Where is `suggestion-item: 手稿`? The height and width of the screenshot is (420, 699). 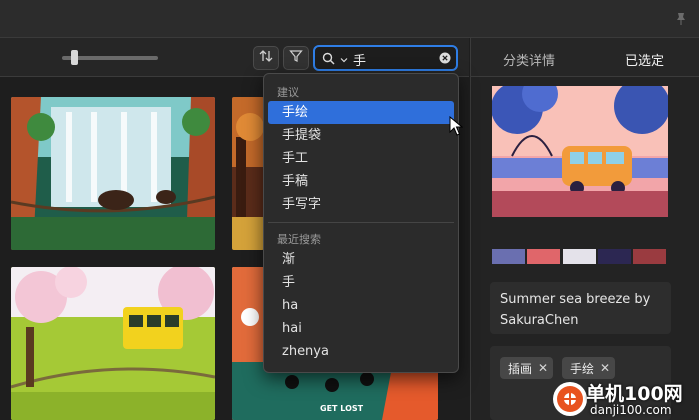 suggestion-item: 手稿 is located at coordinates (361, 181).